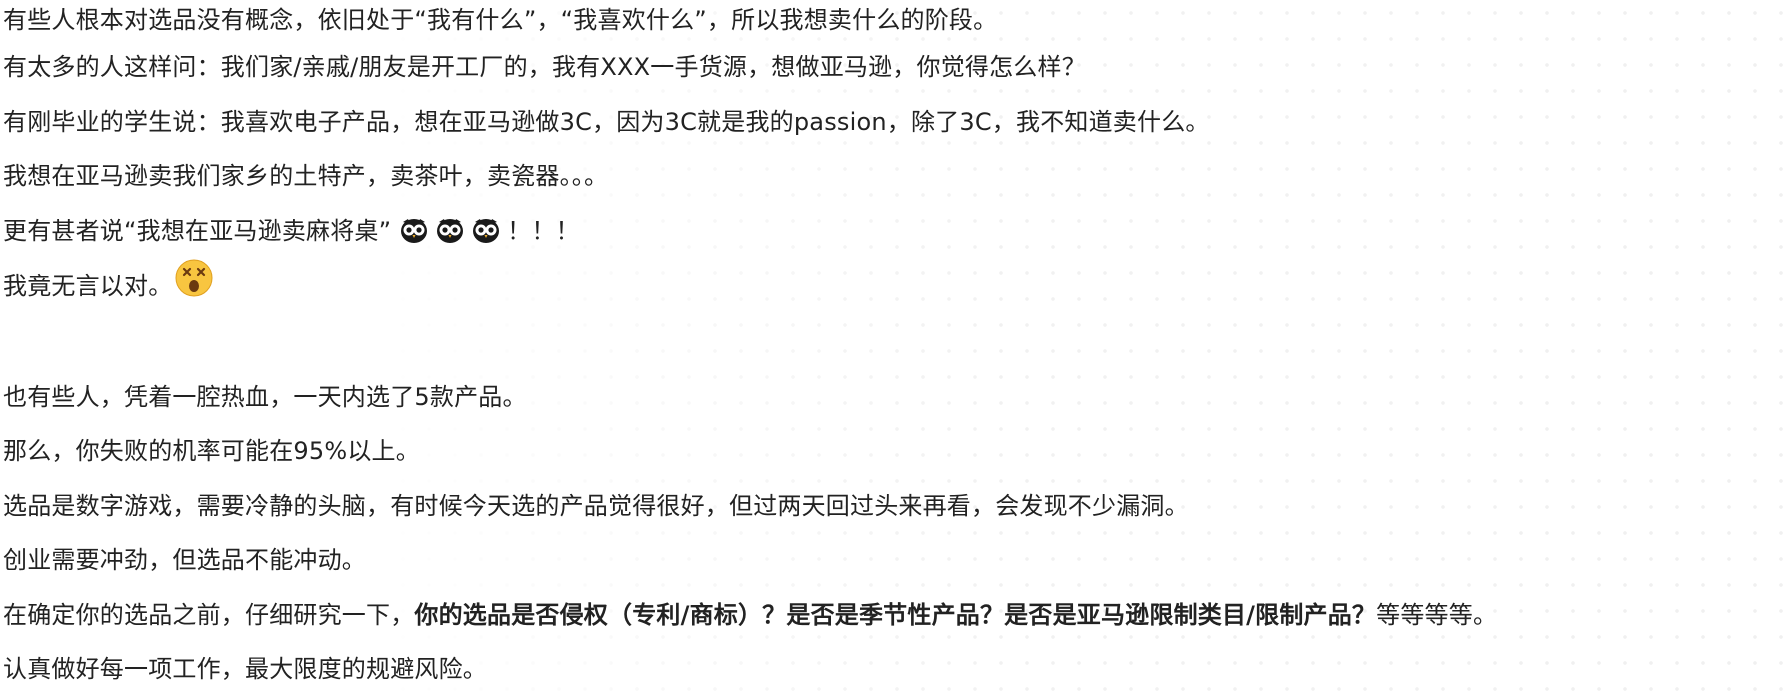 This screenshot has width=1784, height=697. What do you see at coordinates (211, 451) in the screenshot?
I see `paragraph-8: 那么，你失败的机率可能在95%以上。` at bounding box center [211, 451].